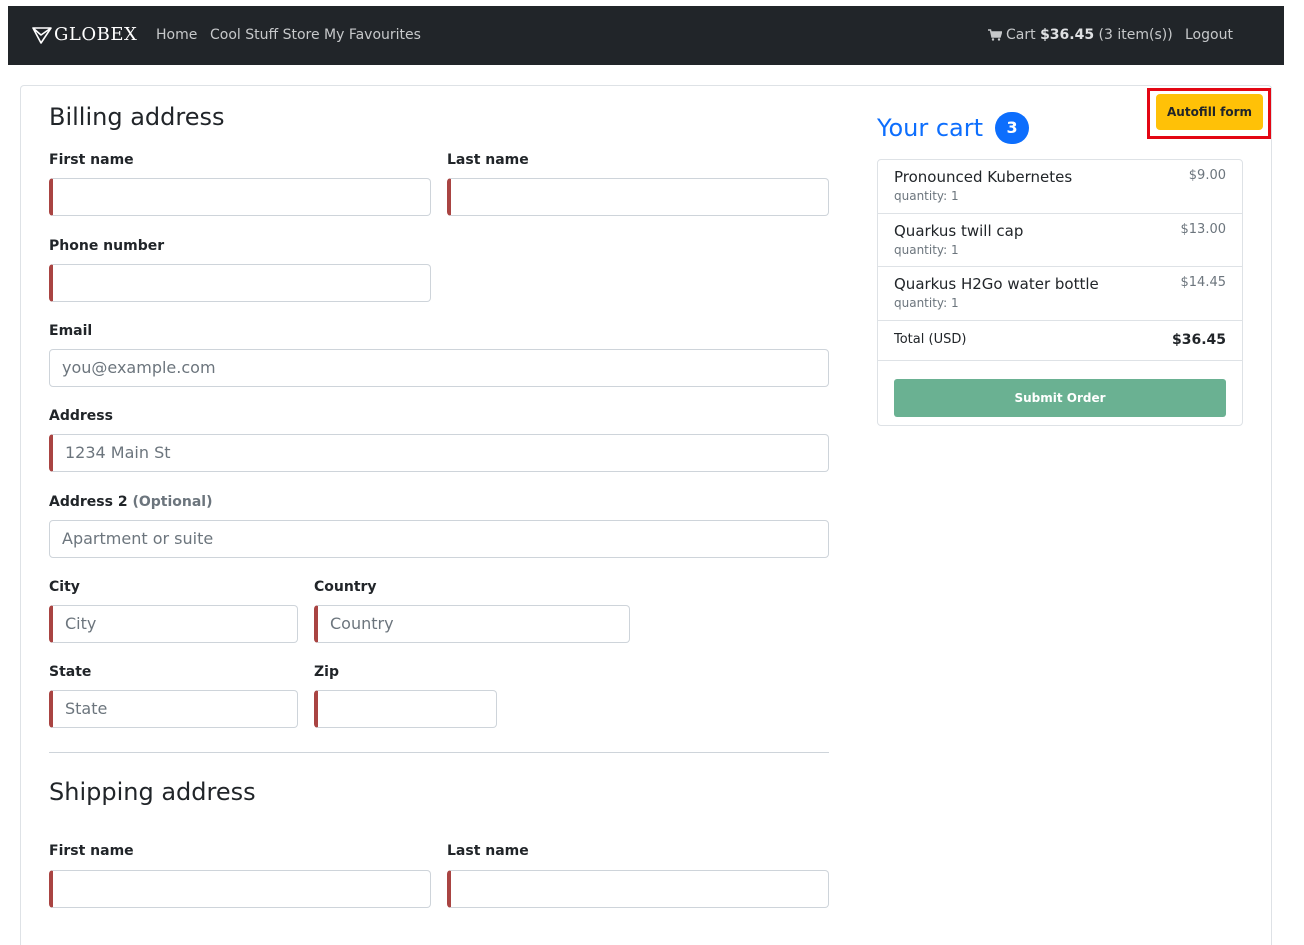 The image size is (1304, 945). Describe the element at coordinates (96, 34) in the screenshot. I see `brand-name: GLOBEX` at that location.